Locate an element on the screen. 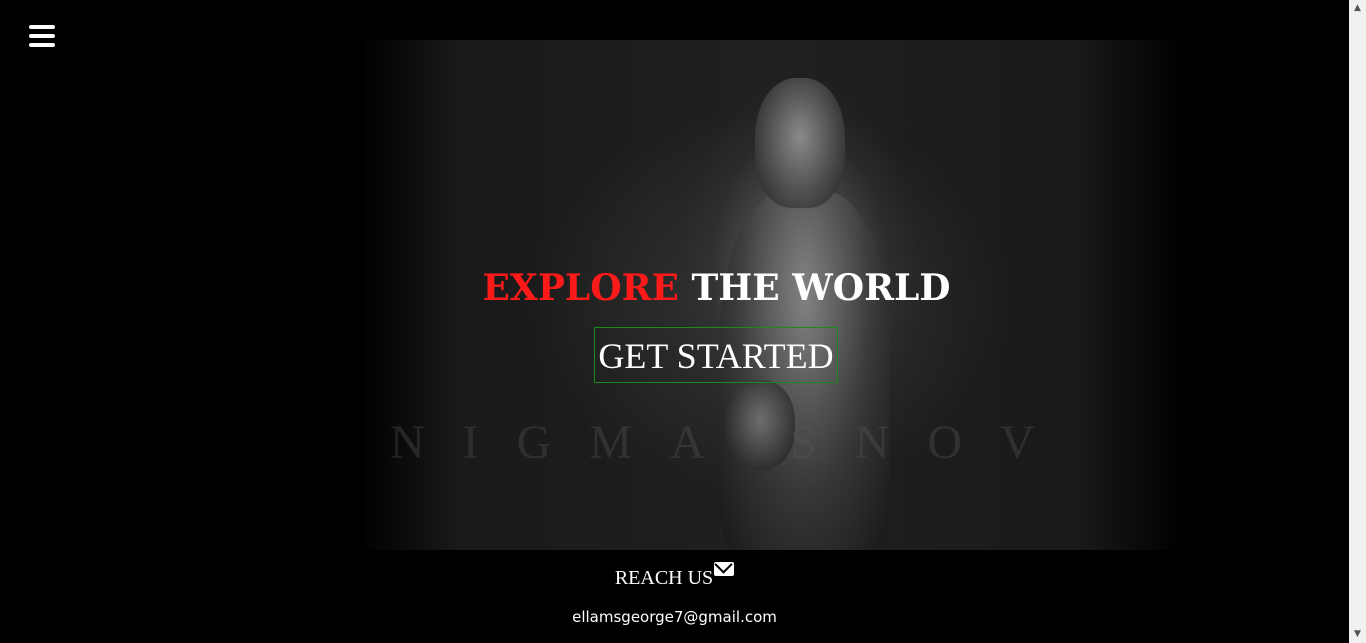 The image size is (1366, 643). envelope-icon is located at coordinates (724, 569).